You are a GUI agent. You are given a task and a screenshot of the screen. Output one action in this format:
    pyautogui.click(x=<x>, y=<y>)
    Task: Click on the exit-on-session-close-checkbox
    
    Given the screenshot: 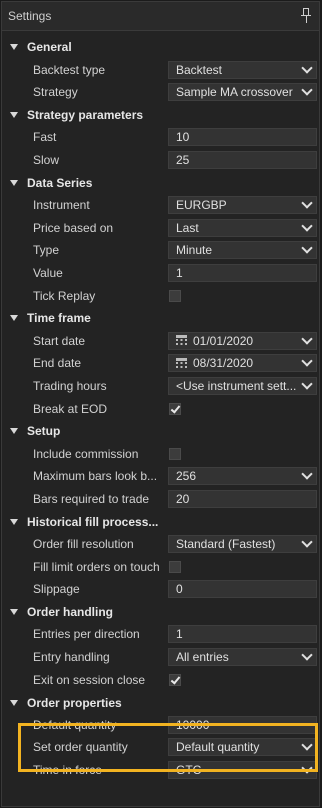 What is the action you would take?
    pyautogui.click(x=175, y=679)
    